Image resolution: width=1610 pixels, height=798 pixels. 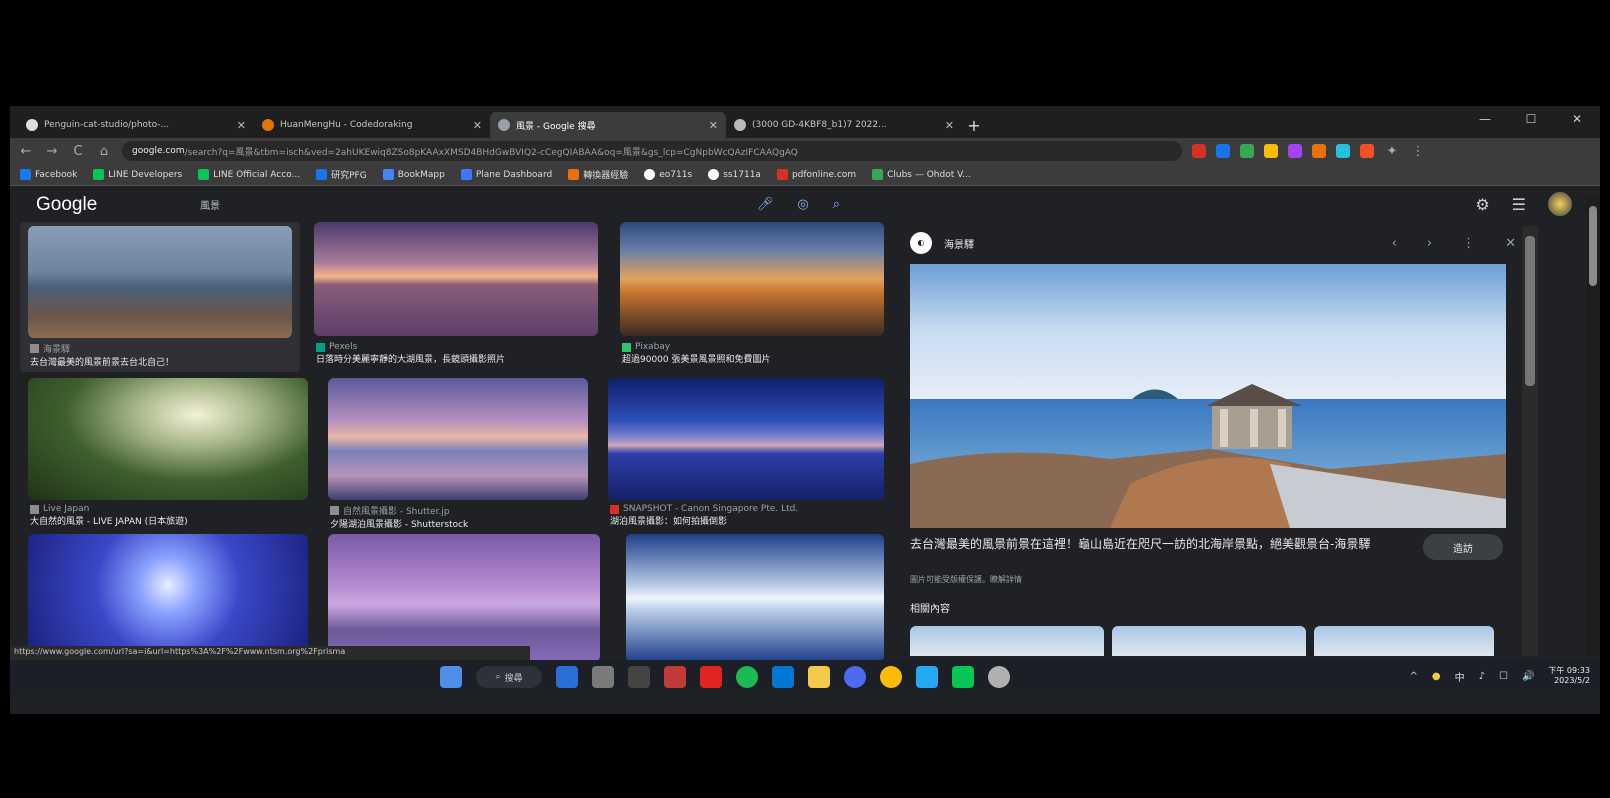 I want to click on spotify-icon, so click(x=747, y=677).